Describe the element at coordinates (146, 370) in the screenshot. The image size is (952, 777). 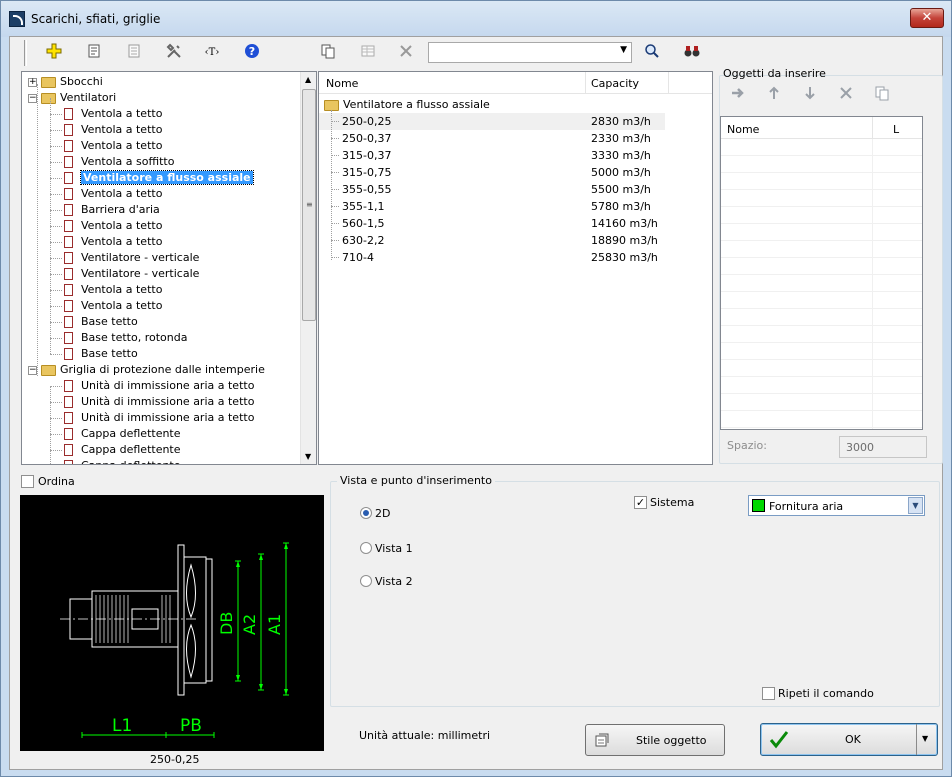
I see `tree-item: − Griglia di protezione dalle intemperie` at that location.